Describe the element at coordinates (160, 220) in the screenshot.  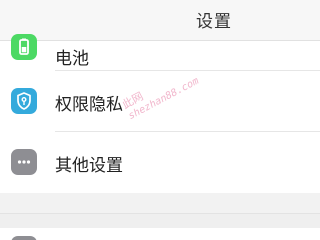
I see `section-gap` at that location.